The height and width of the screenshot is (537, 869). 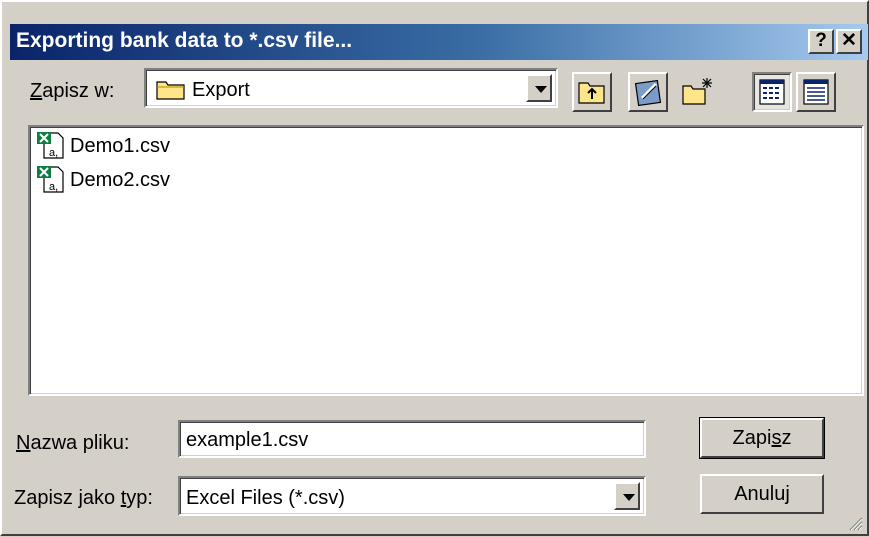 I want to click on details-view-icon, so click(x=816, y=95).